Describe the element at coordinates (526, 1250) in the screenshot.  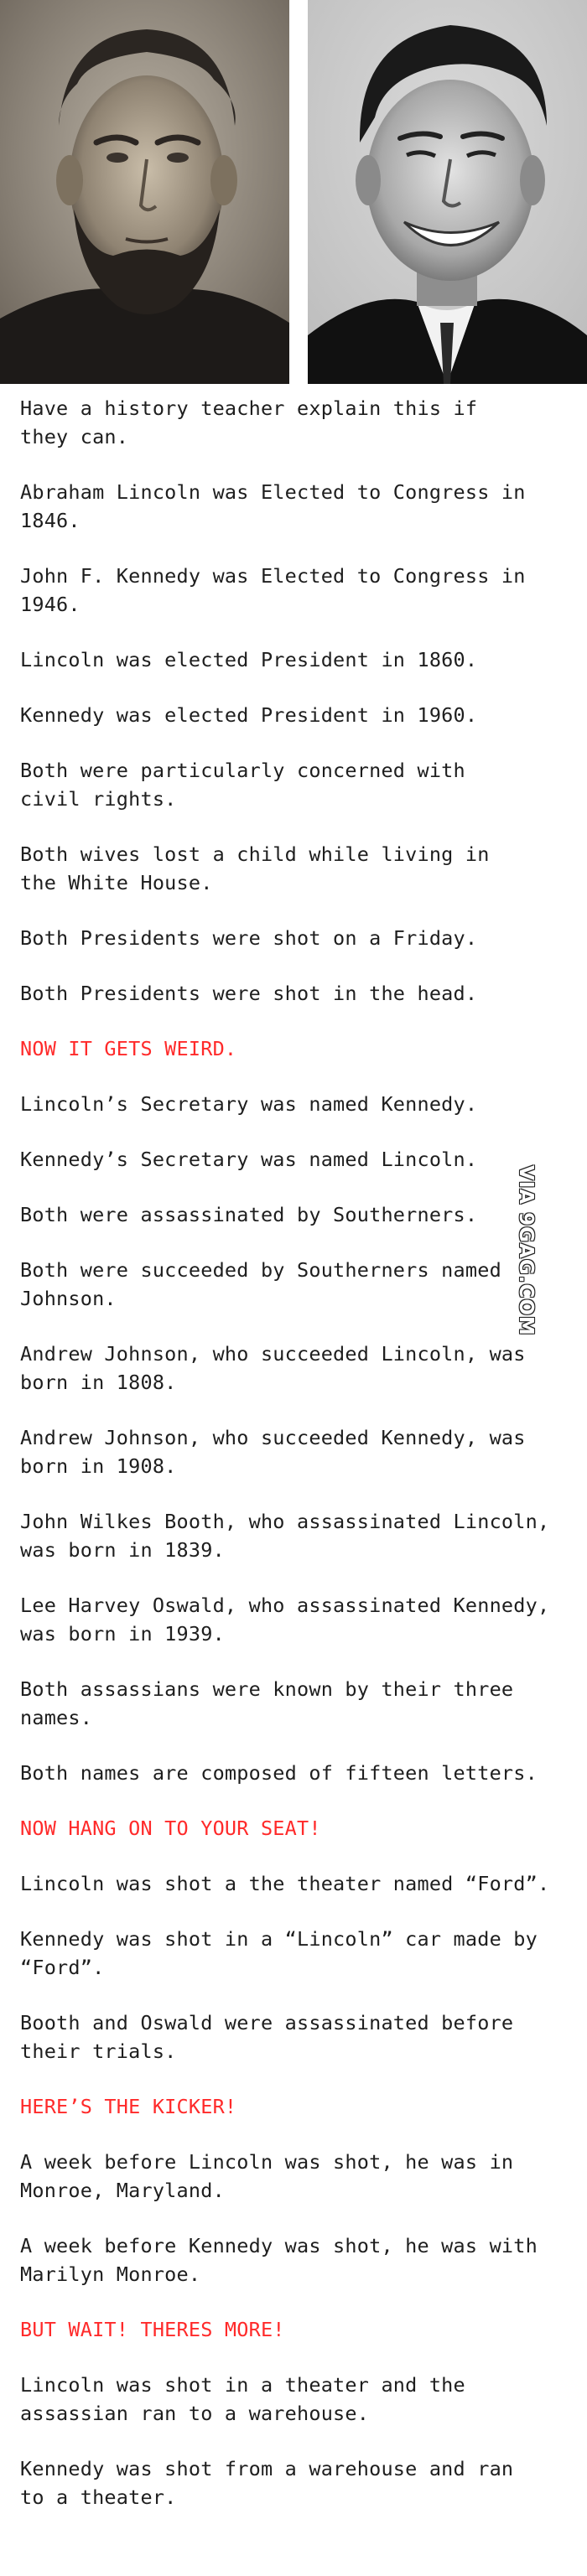
I see `watermark-label: VIA 9GAG.COM` at that location.